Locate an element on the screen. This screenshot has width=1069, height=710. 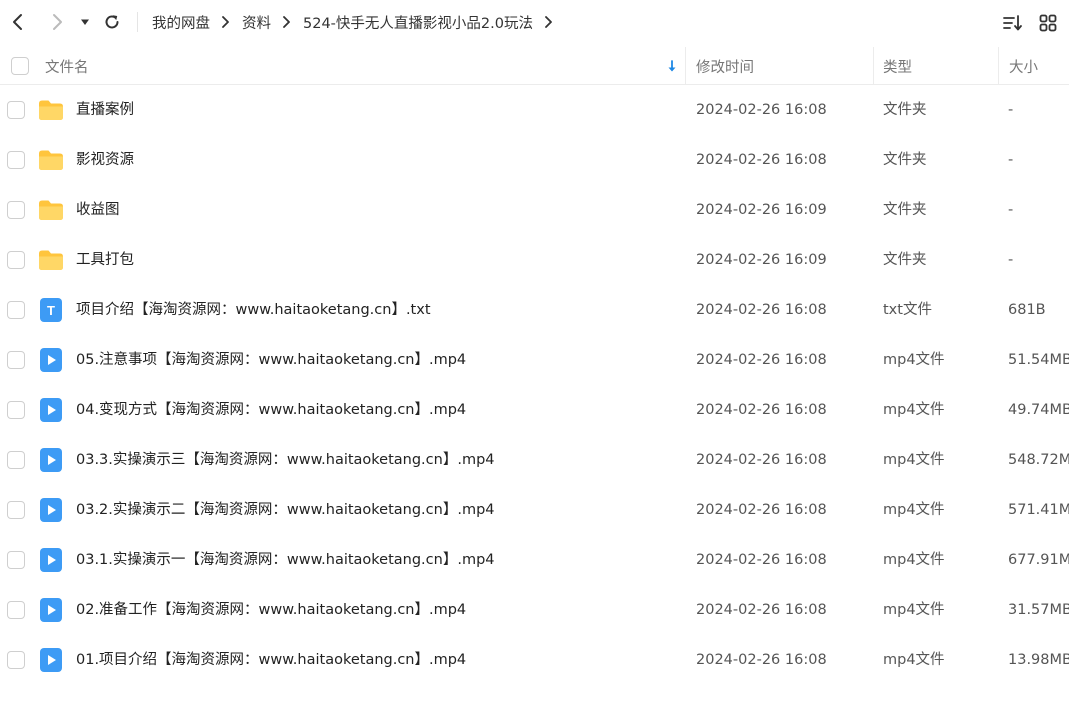
file-modified-time: 2024-02-26 16:09 is located at coordinates (761, 260).